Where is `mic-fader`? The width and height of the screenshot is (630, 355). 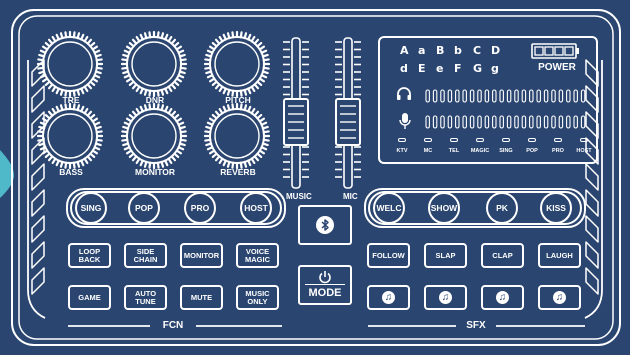 mic-fader is located at coordinates (348, 113).